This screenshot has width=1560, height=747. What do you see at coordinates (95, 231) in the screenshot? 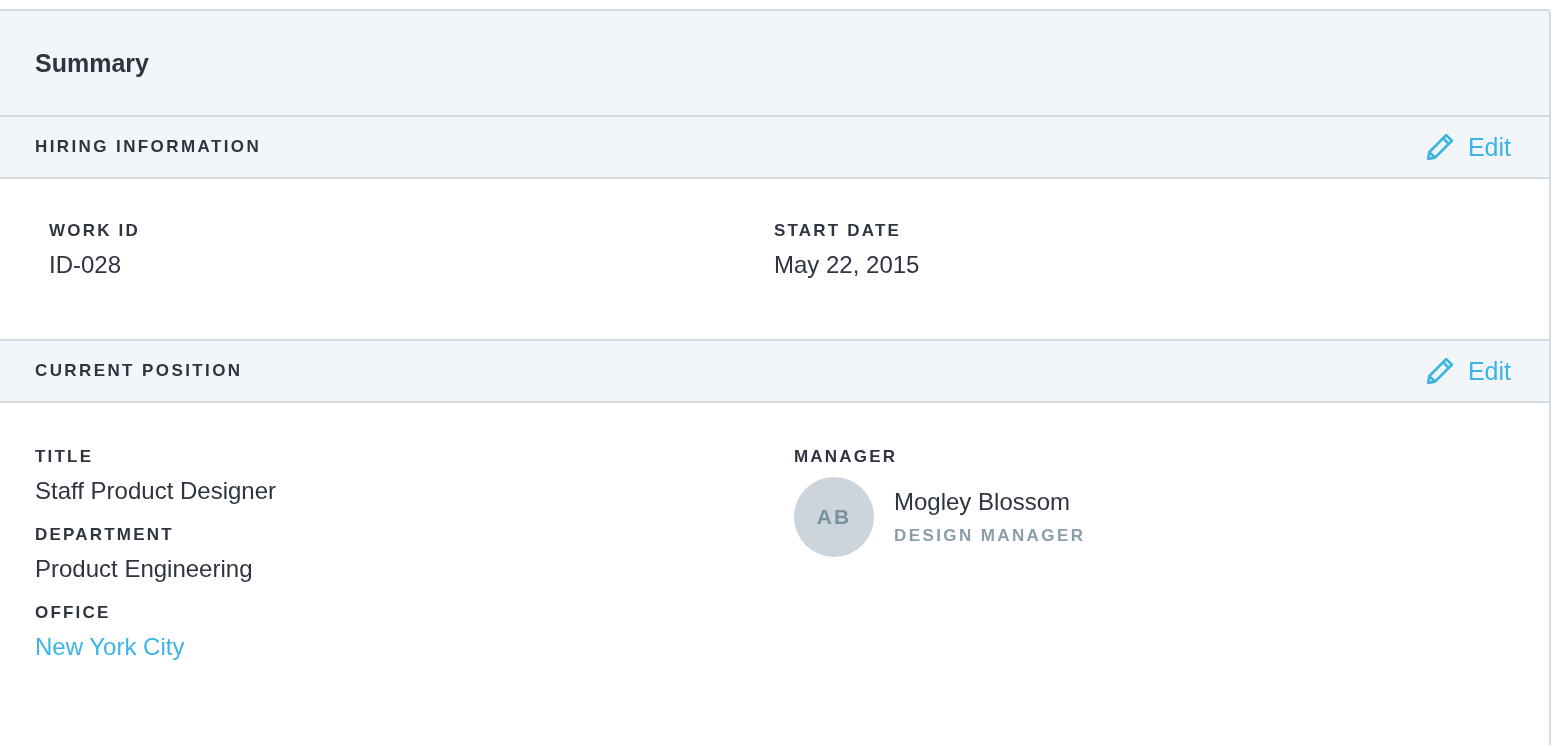
I see `field-label: WORK ID` at bounding box center [95, 231].